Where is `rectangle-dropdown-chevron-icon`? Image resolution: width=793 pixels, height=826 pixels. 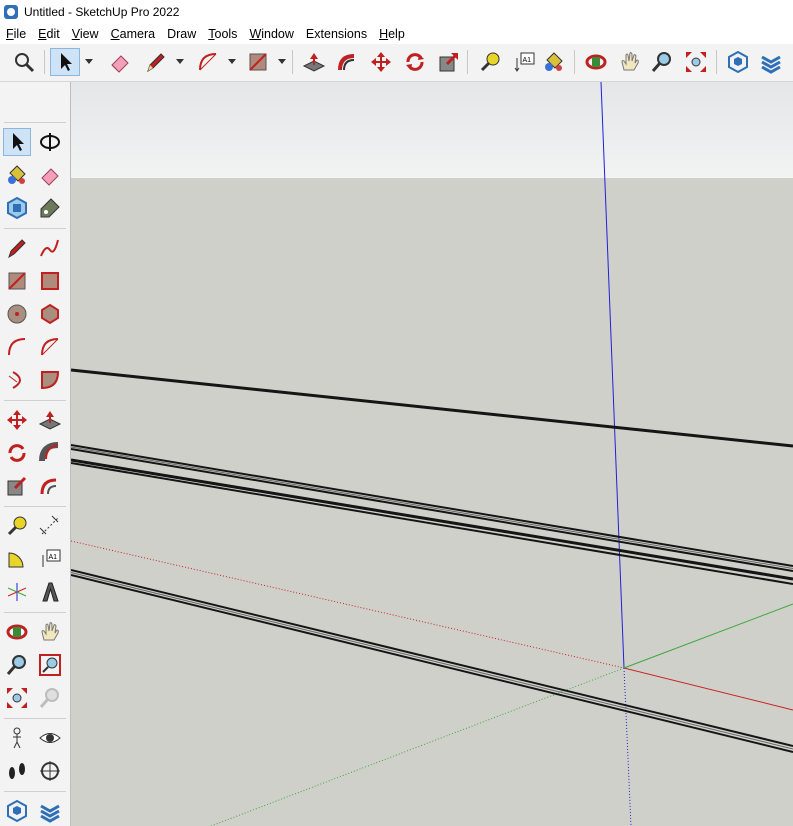
rectangle-dropdown-chevron-icon is located at coordinates (282, 61).